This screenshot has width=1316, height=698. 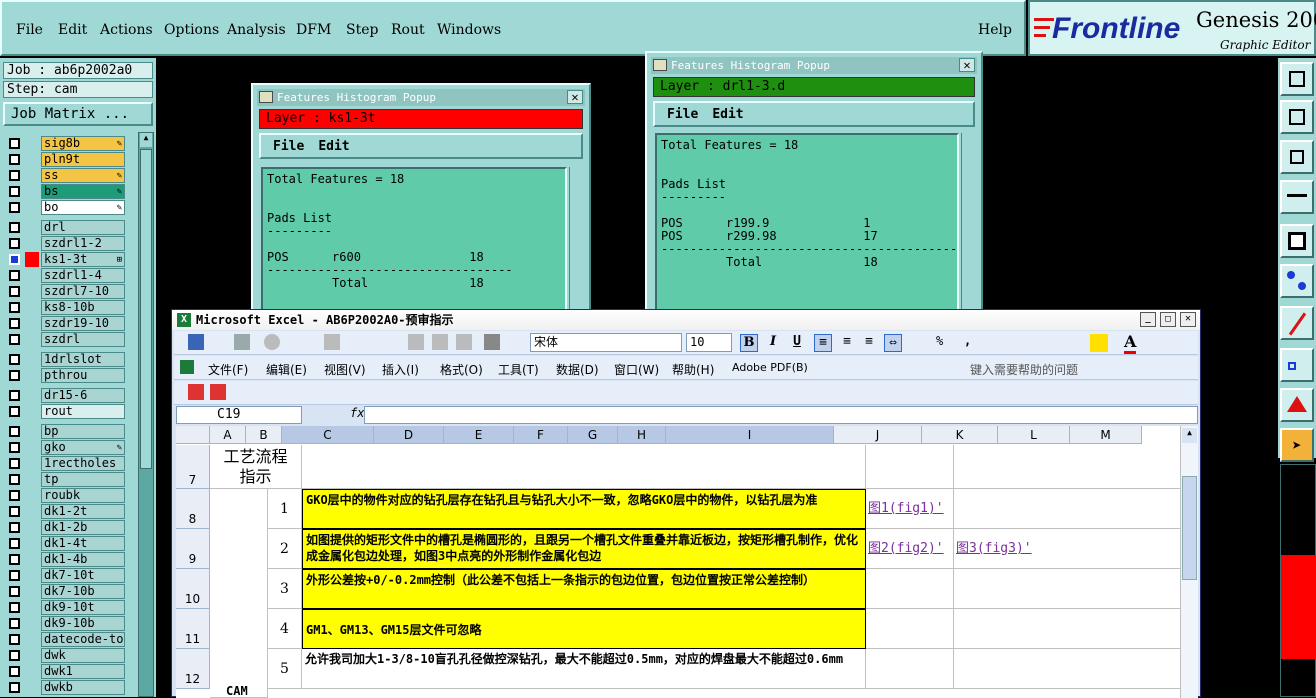 What do you see at coordinates (83, 511) in the screenshot?
I see `layer-name: dk1-2t` at bounding box center [83, 511].